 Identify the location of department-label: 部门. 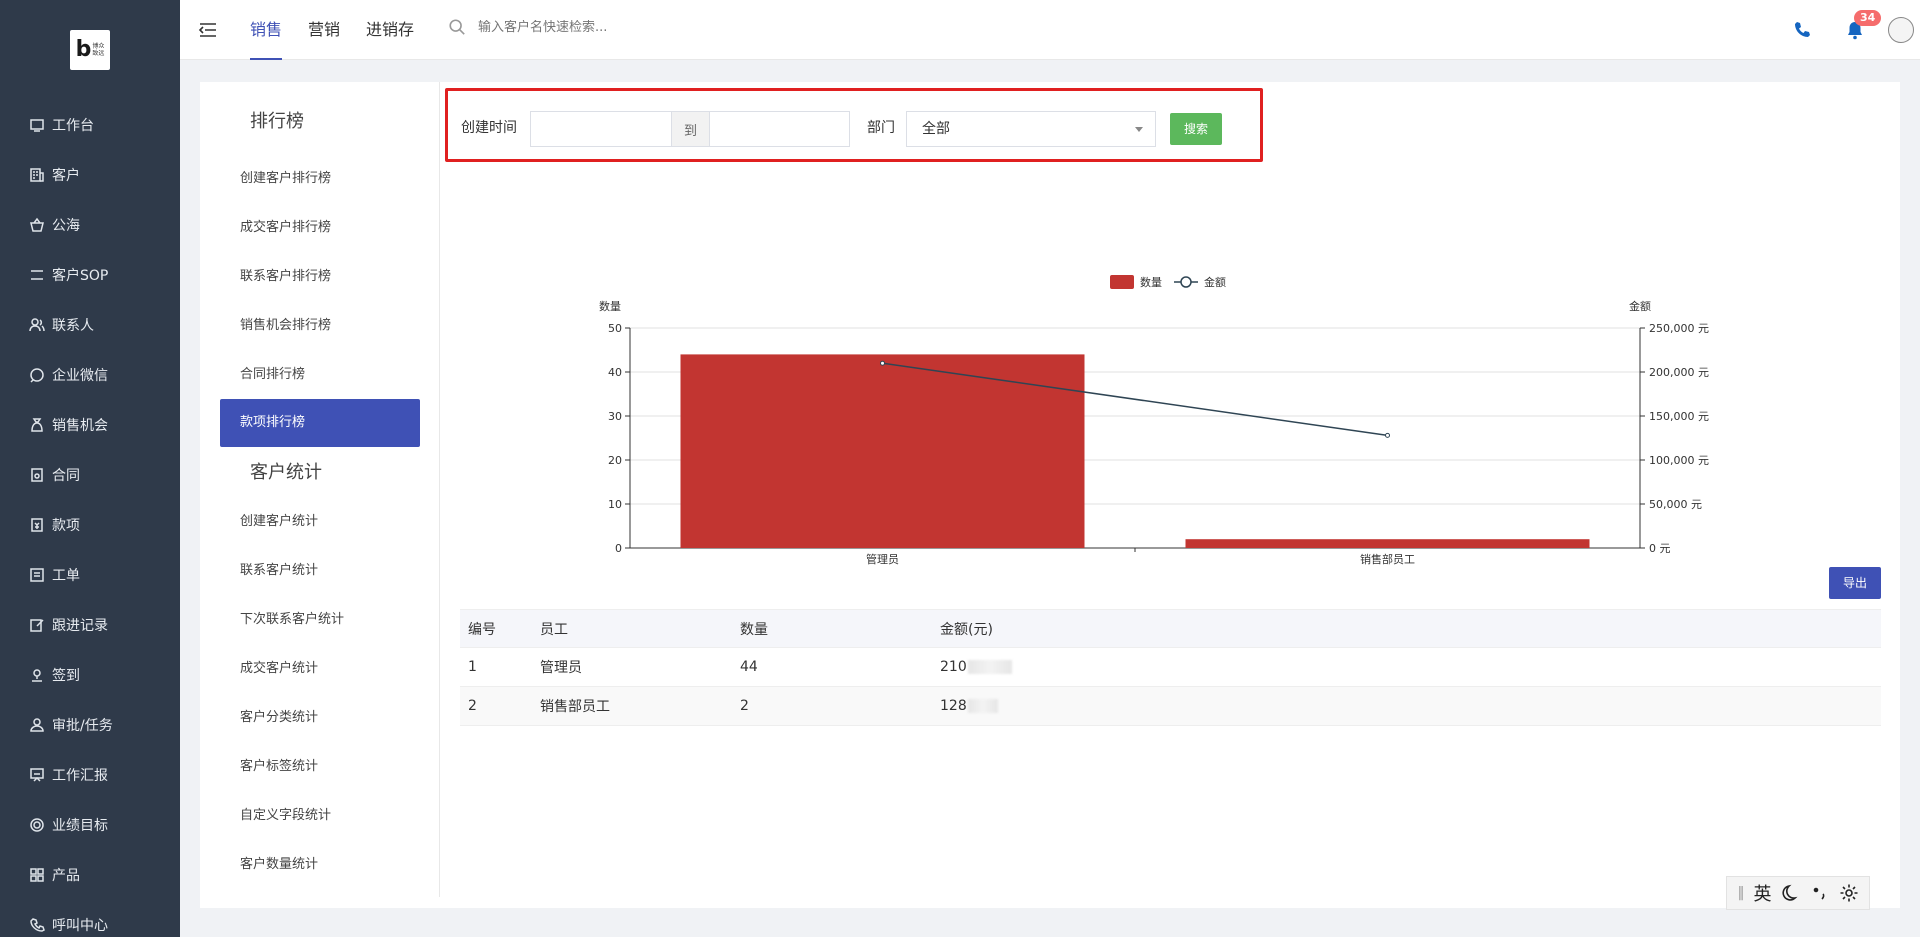
(881, 128).